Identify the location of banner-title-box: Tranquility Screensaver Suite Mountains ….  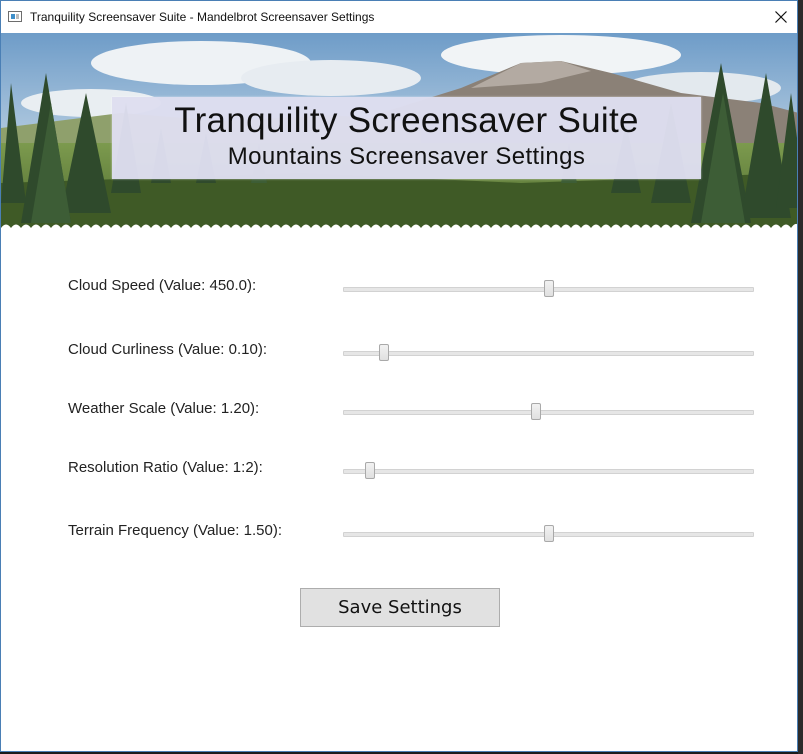
(406, 138).